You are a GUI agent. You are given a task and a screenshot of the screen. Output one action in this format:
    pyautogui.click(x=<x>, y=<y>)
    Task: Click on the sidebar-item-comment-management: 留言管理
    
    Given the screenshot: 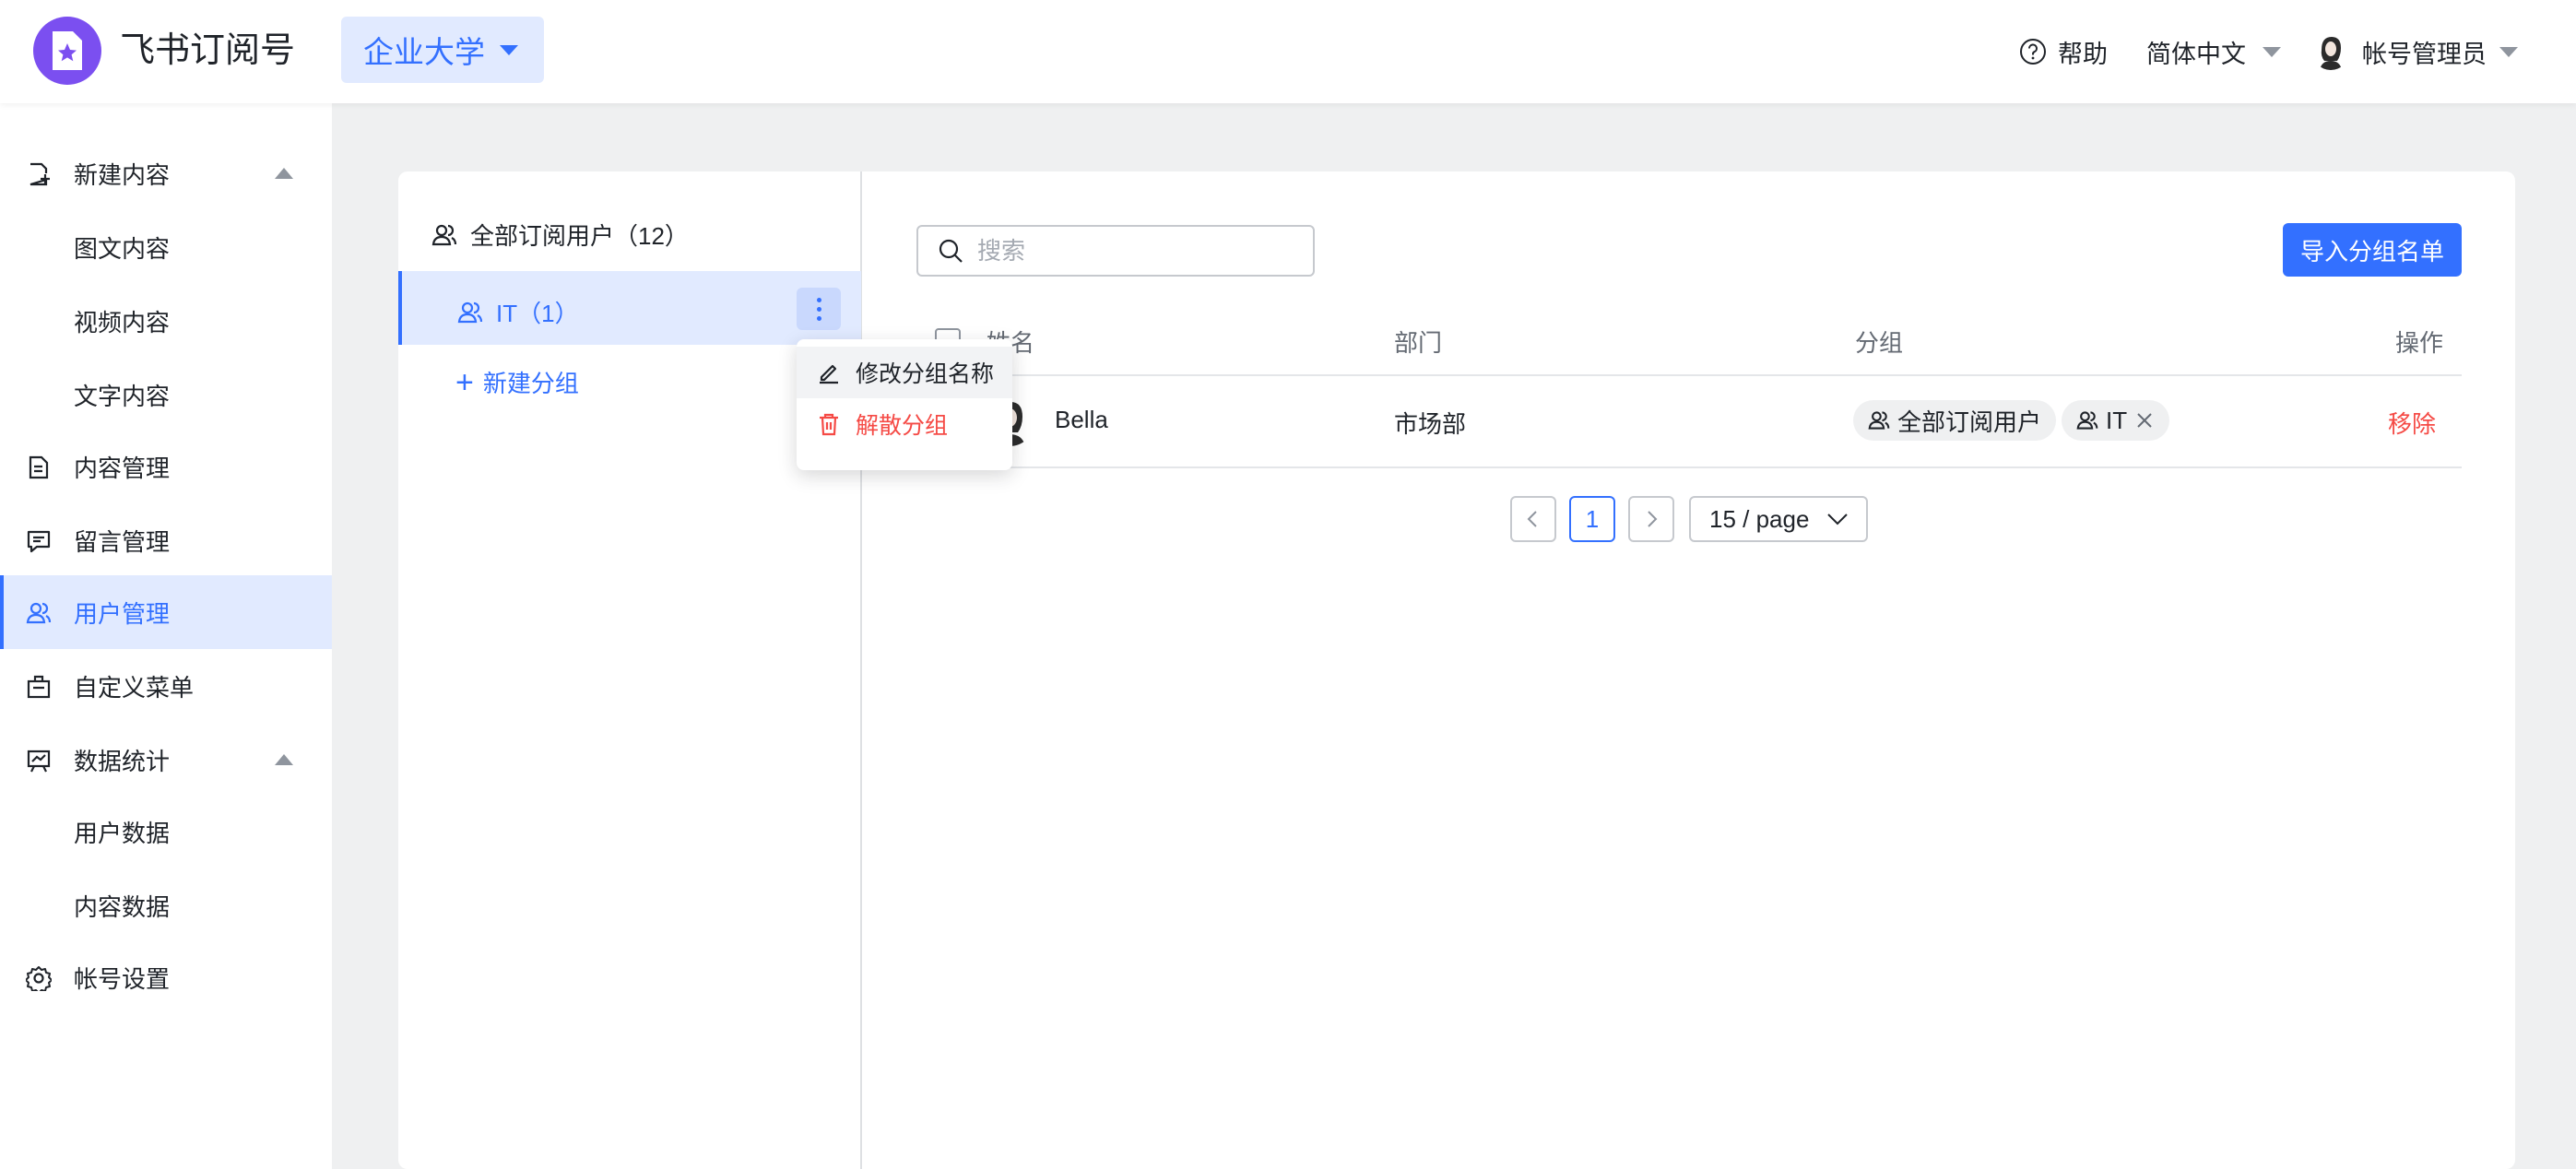 What is the action you would take?
    pyautogui.click(x=166, y=540)
    